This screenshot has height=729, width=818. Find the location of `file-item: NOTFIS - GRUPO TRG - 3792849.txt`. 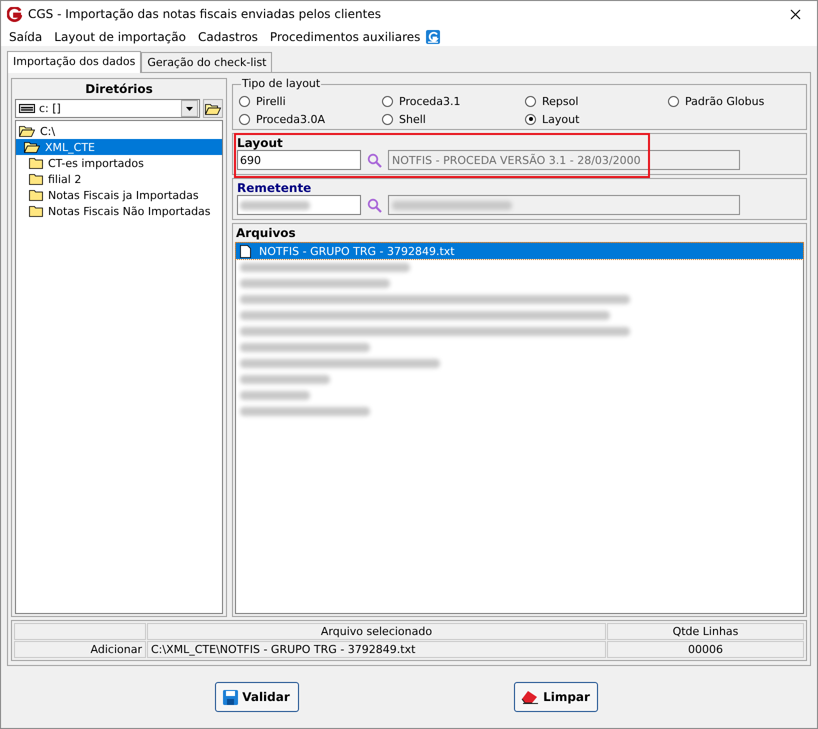

file-item: NOTFIS - GRUPO TRG - 3792849.txt is located at coordinates (519, 251).